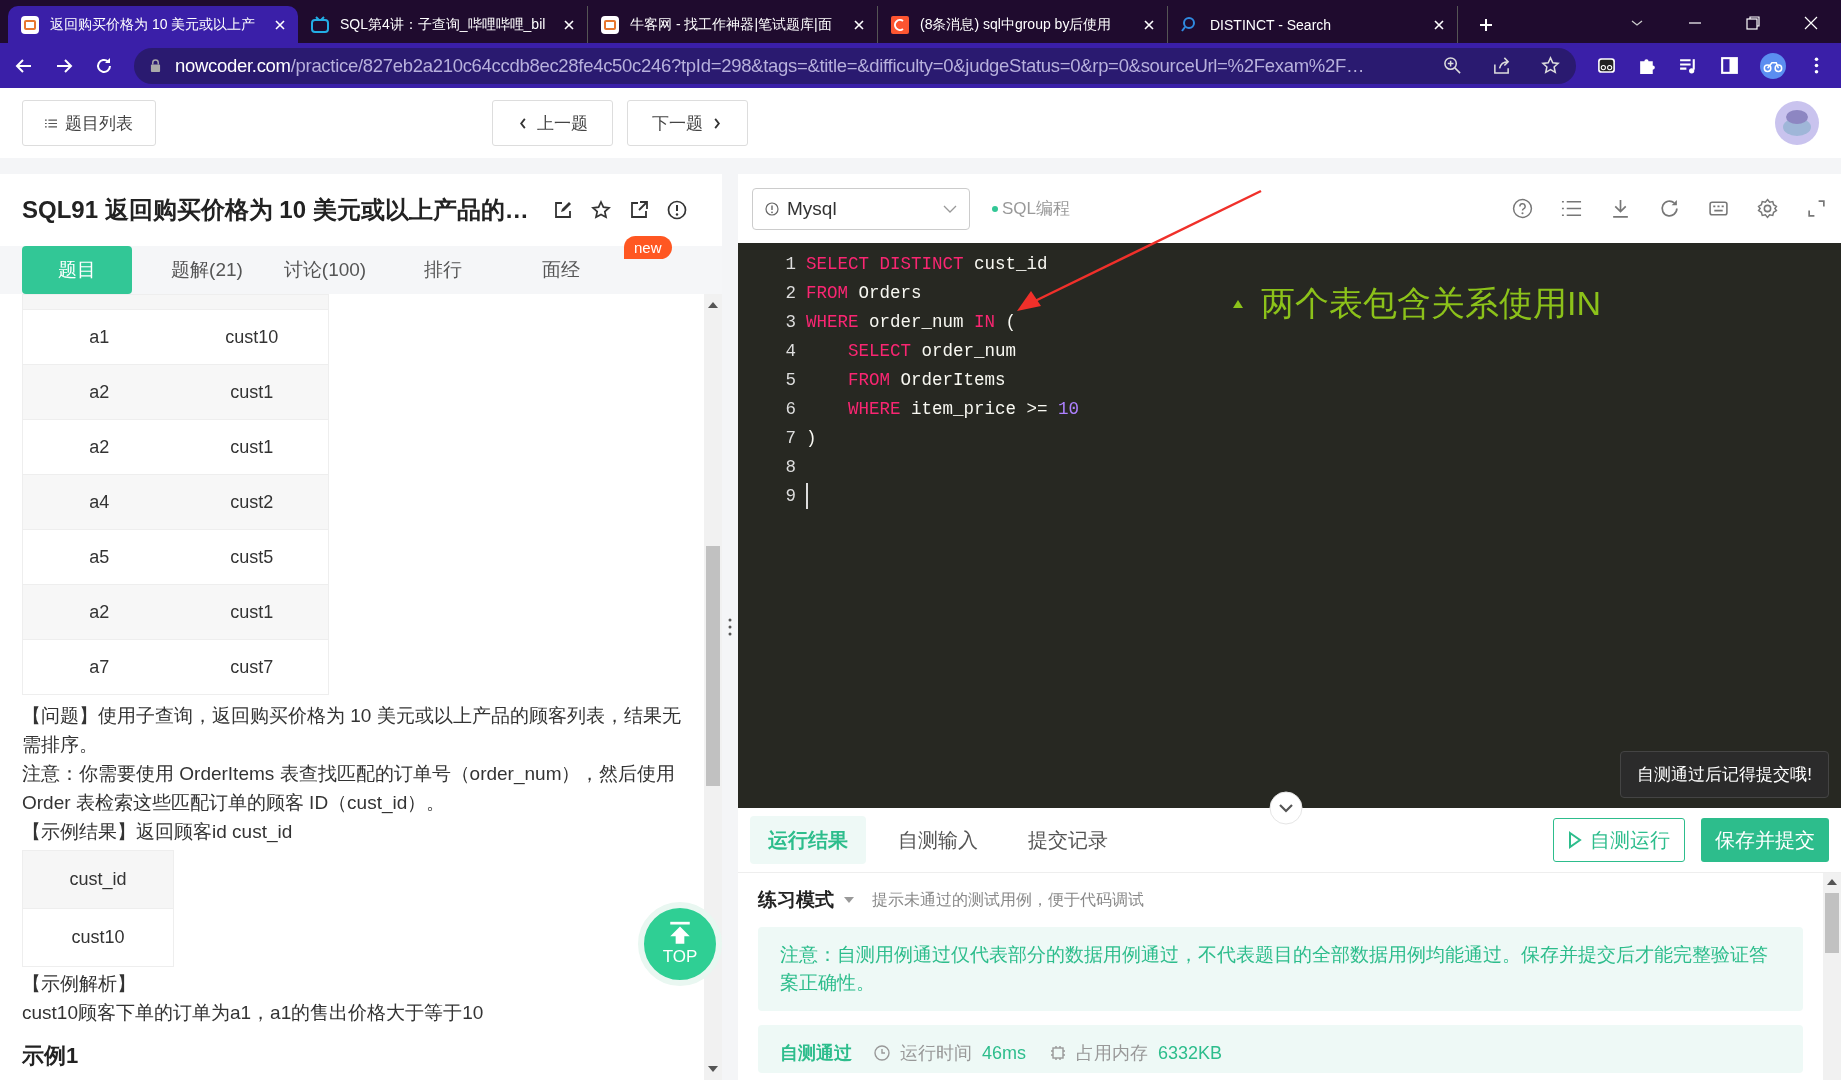 This screenshot has height=1080, width=1841. I want to click on table-cell-text: a2, so click(99, 612).